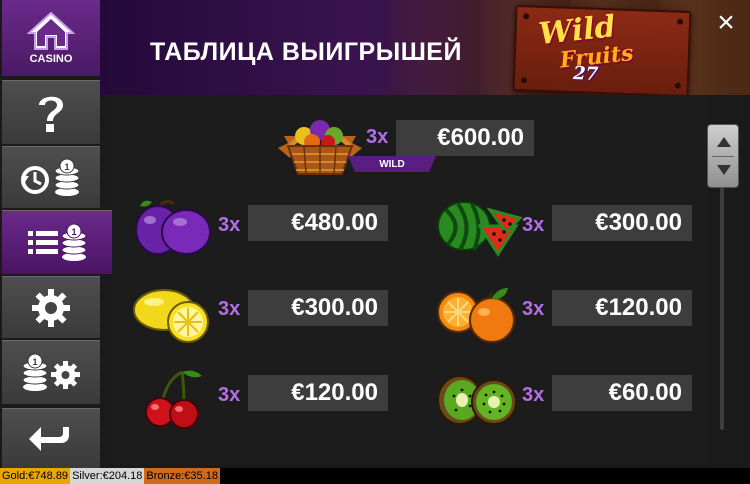 The height and width of the screenshot is (484, 750). What do you see at coordinates (533, 225) in the screenshot?
I see `watermelon-multiplier: 3x` at bounding box center [533, 225].